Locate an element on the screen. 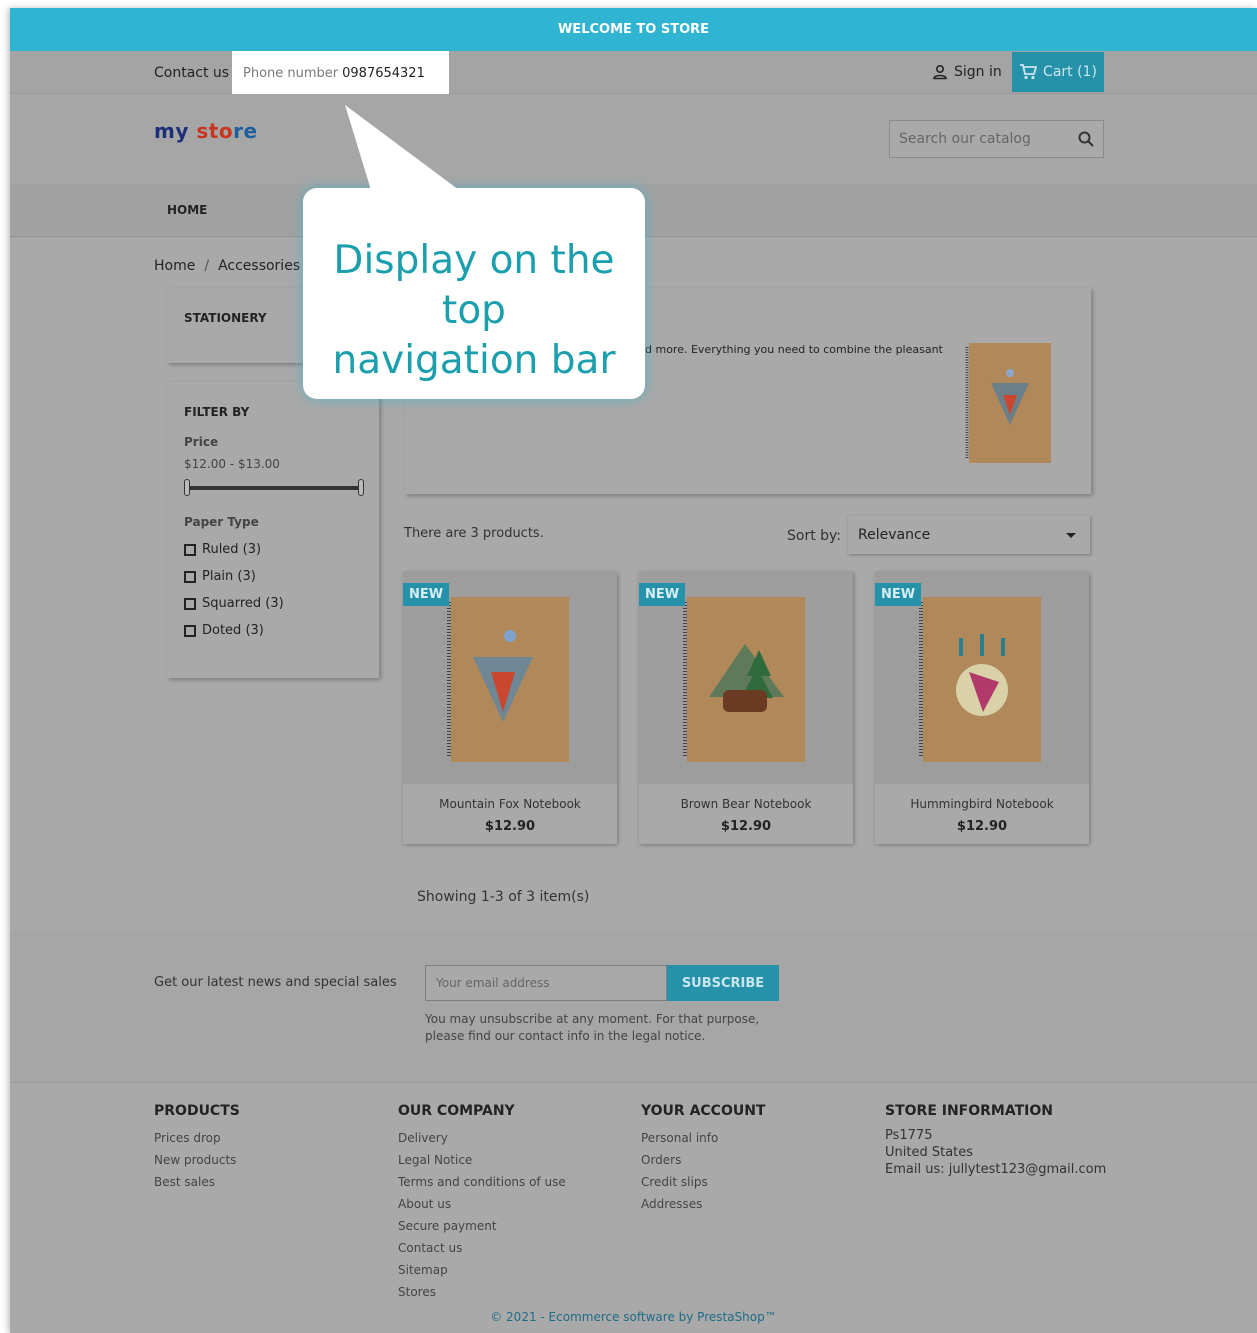 The width and height of the screenshot is (1257, 1333). site-header: my store Search our catalog is located at coordinates (633, 139).